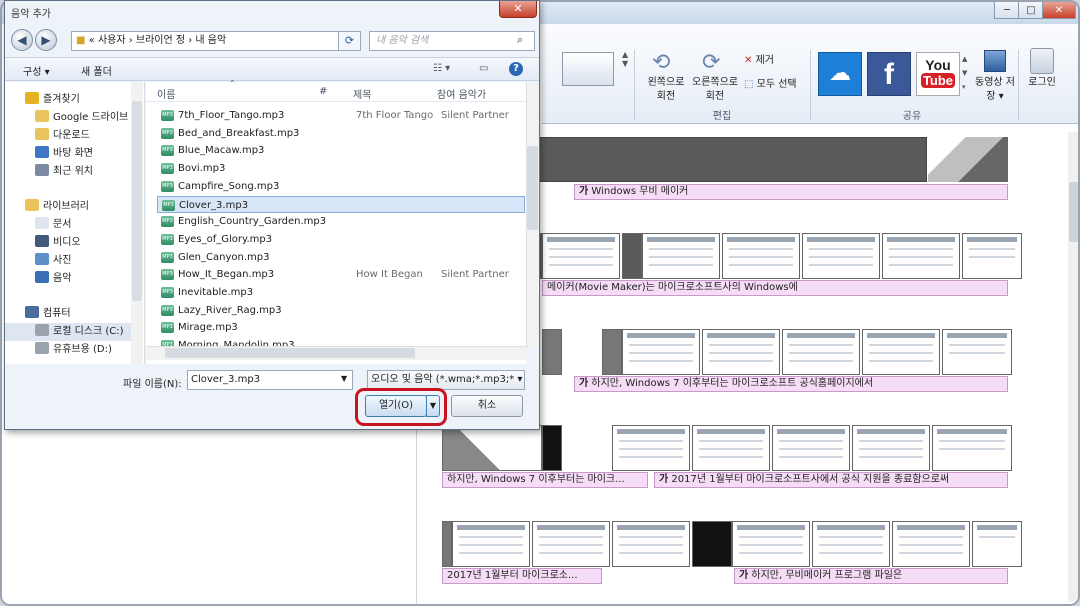  I want to click on caption-bar: 가 Windows 무비 메이커, so click(791, 192).